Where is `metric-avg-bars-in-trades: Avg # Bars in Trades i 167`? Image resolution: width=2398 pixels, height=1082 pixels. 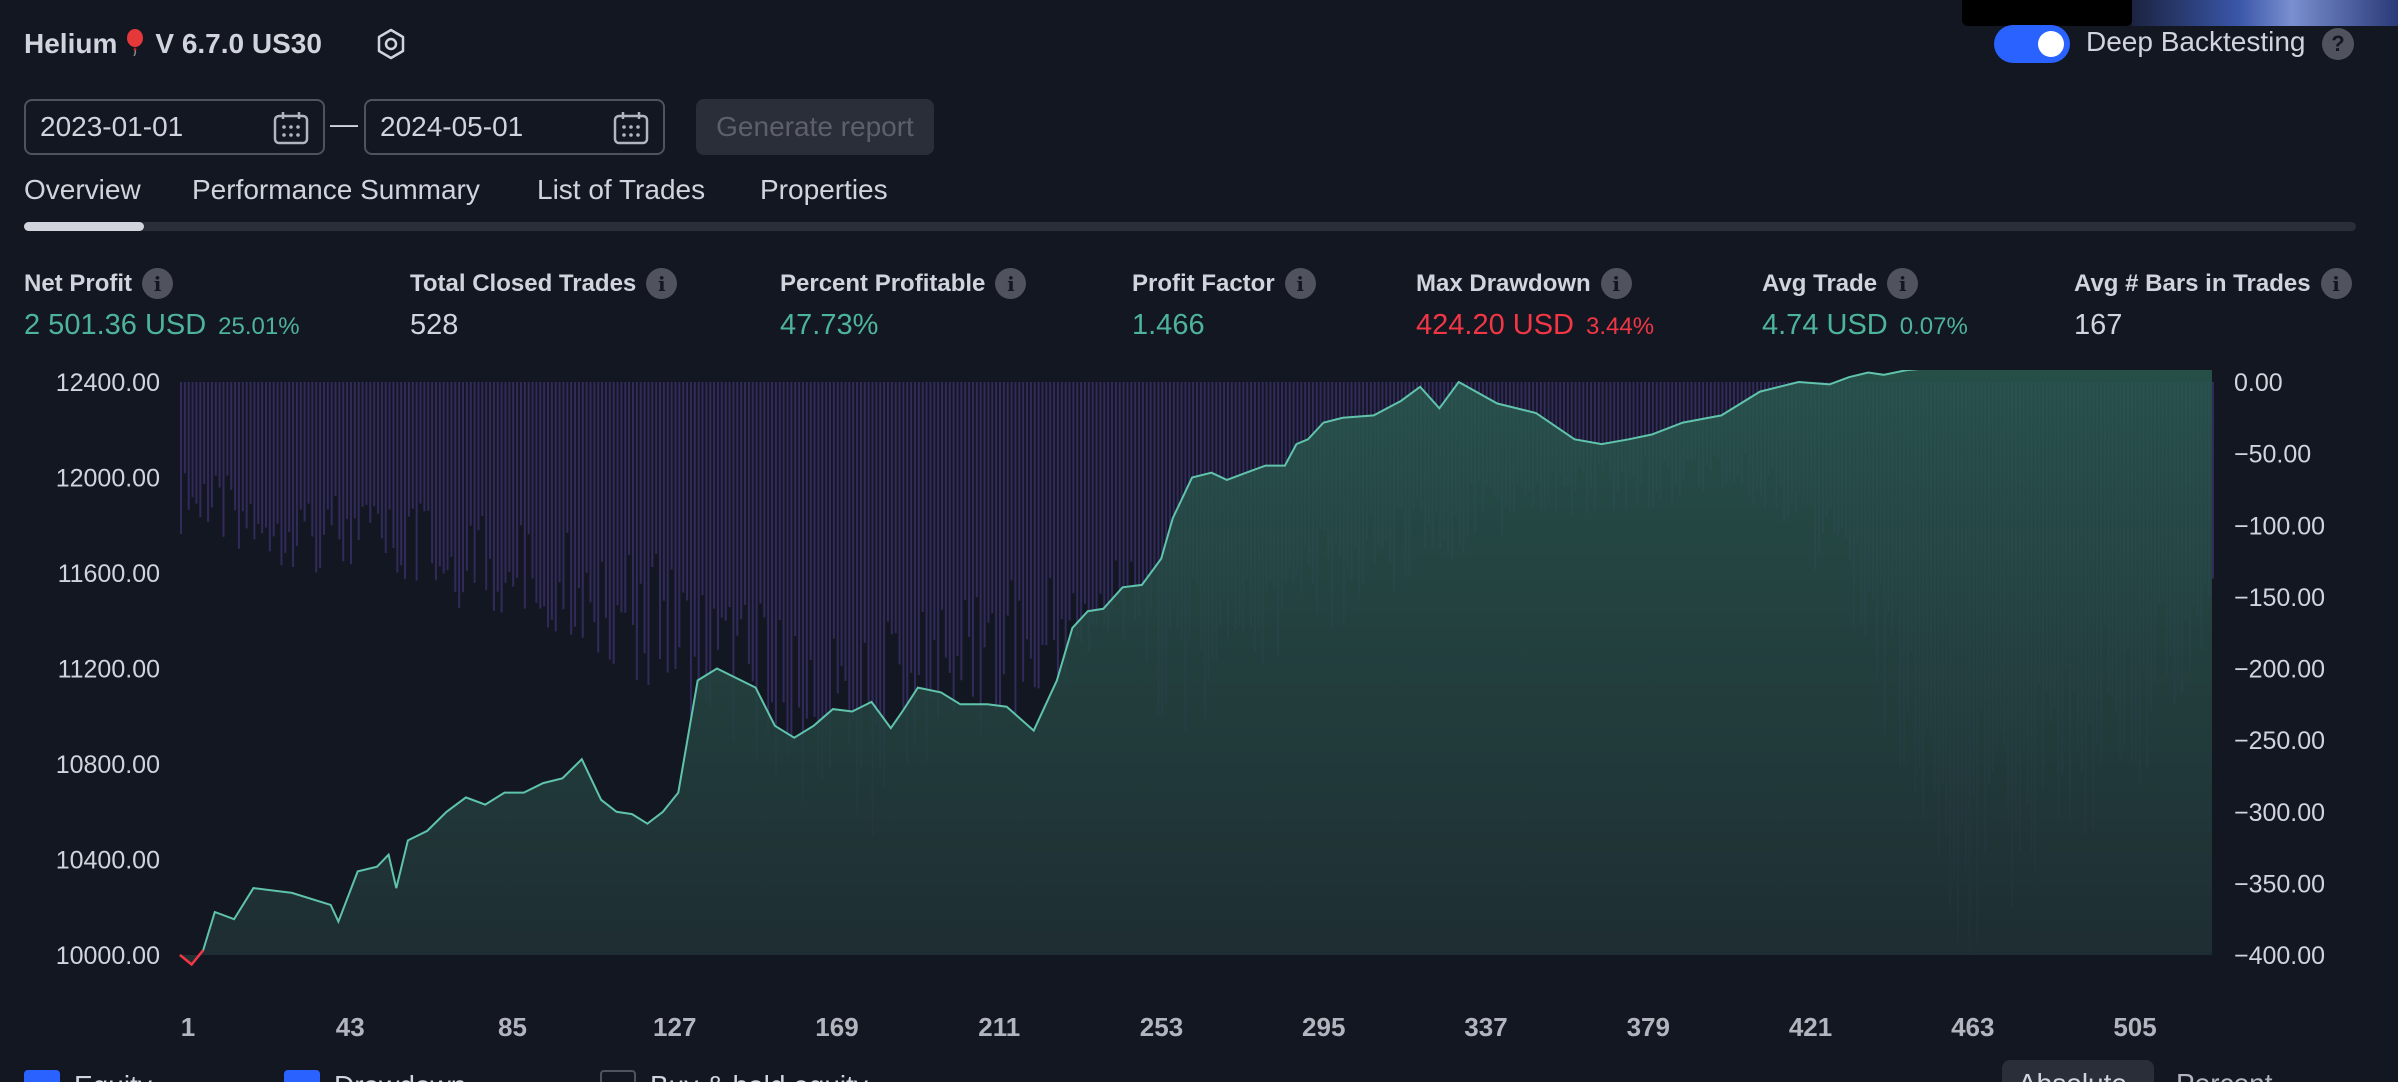 metric-avg-bars-in-trades: Avg # Bars in Trades i 167 is located at coordinates (2213, 305).